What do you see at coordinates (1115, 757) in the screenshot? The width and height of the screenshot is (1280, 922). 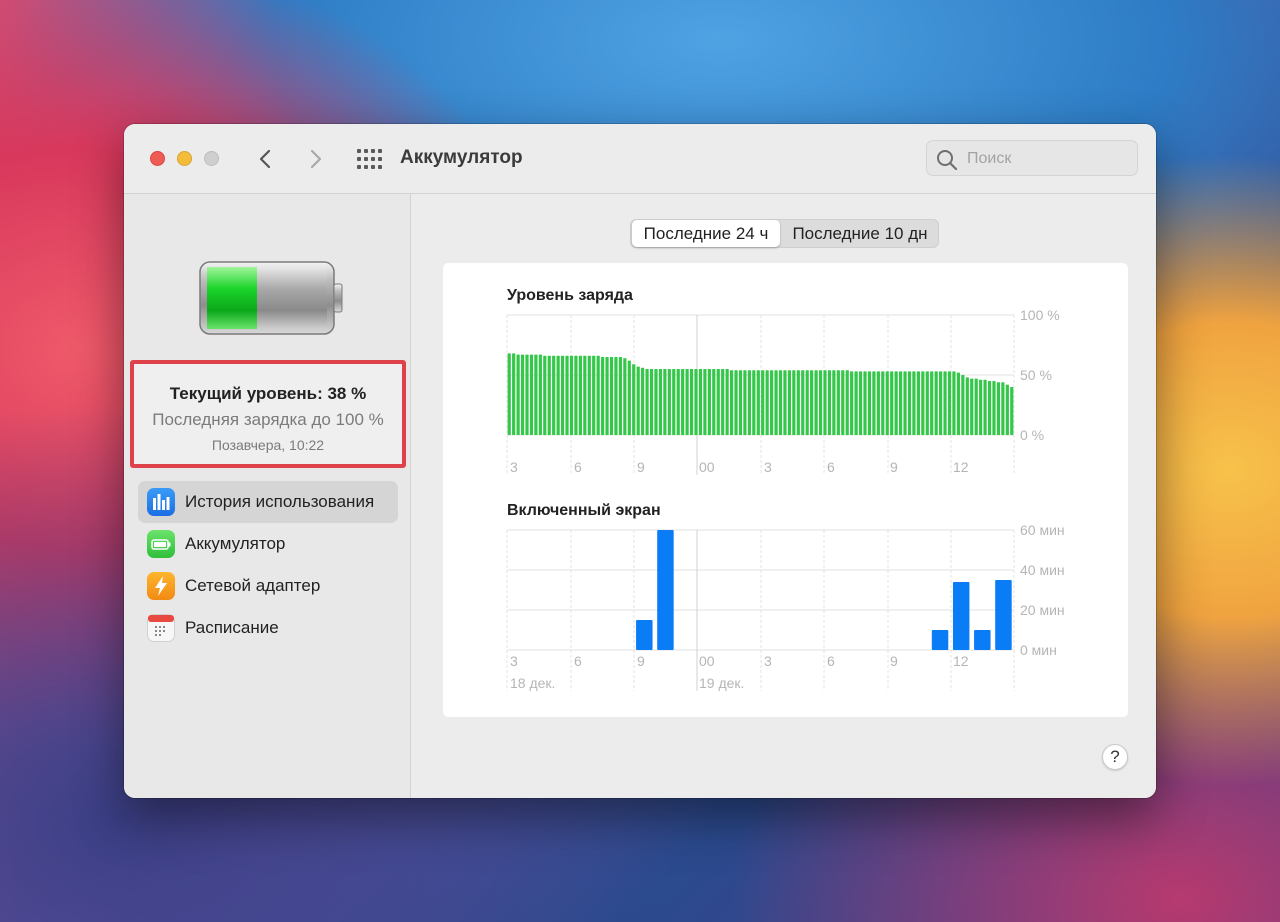 I see `help-button: ?` at bounding box center [1115, 757].